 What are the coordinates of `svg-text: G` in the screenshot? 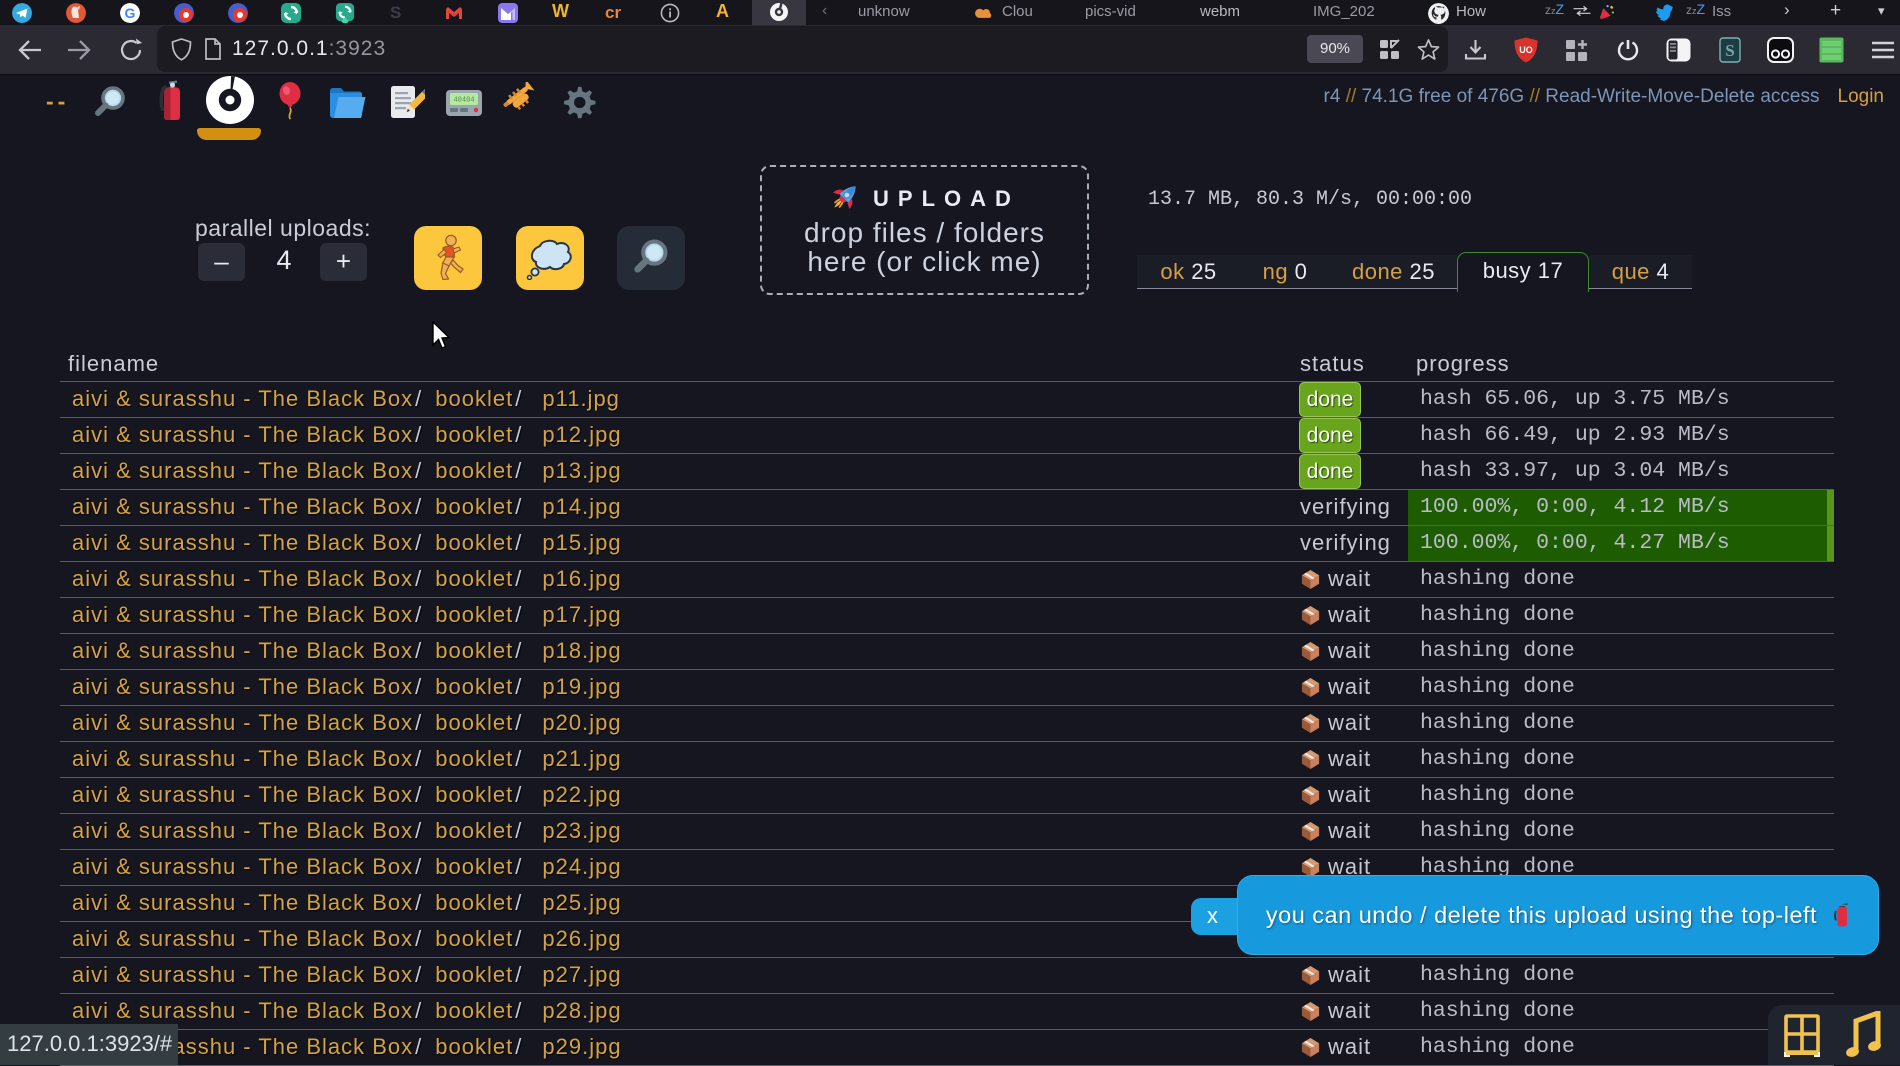 It's located at (130, 13).